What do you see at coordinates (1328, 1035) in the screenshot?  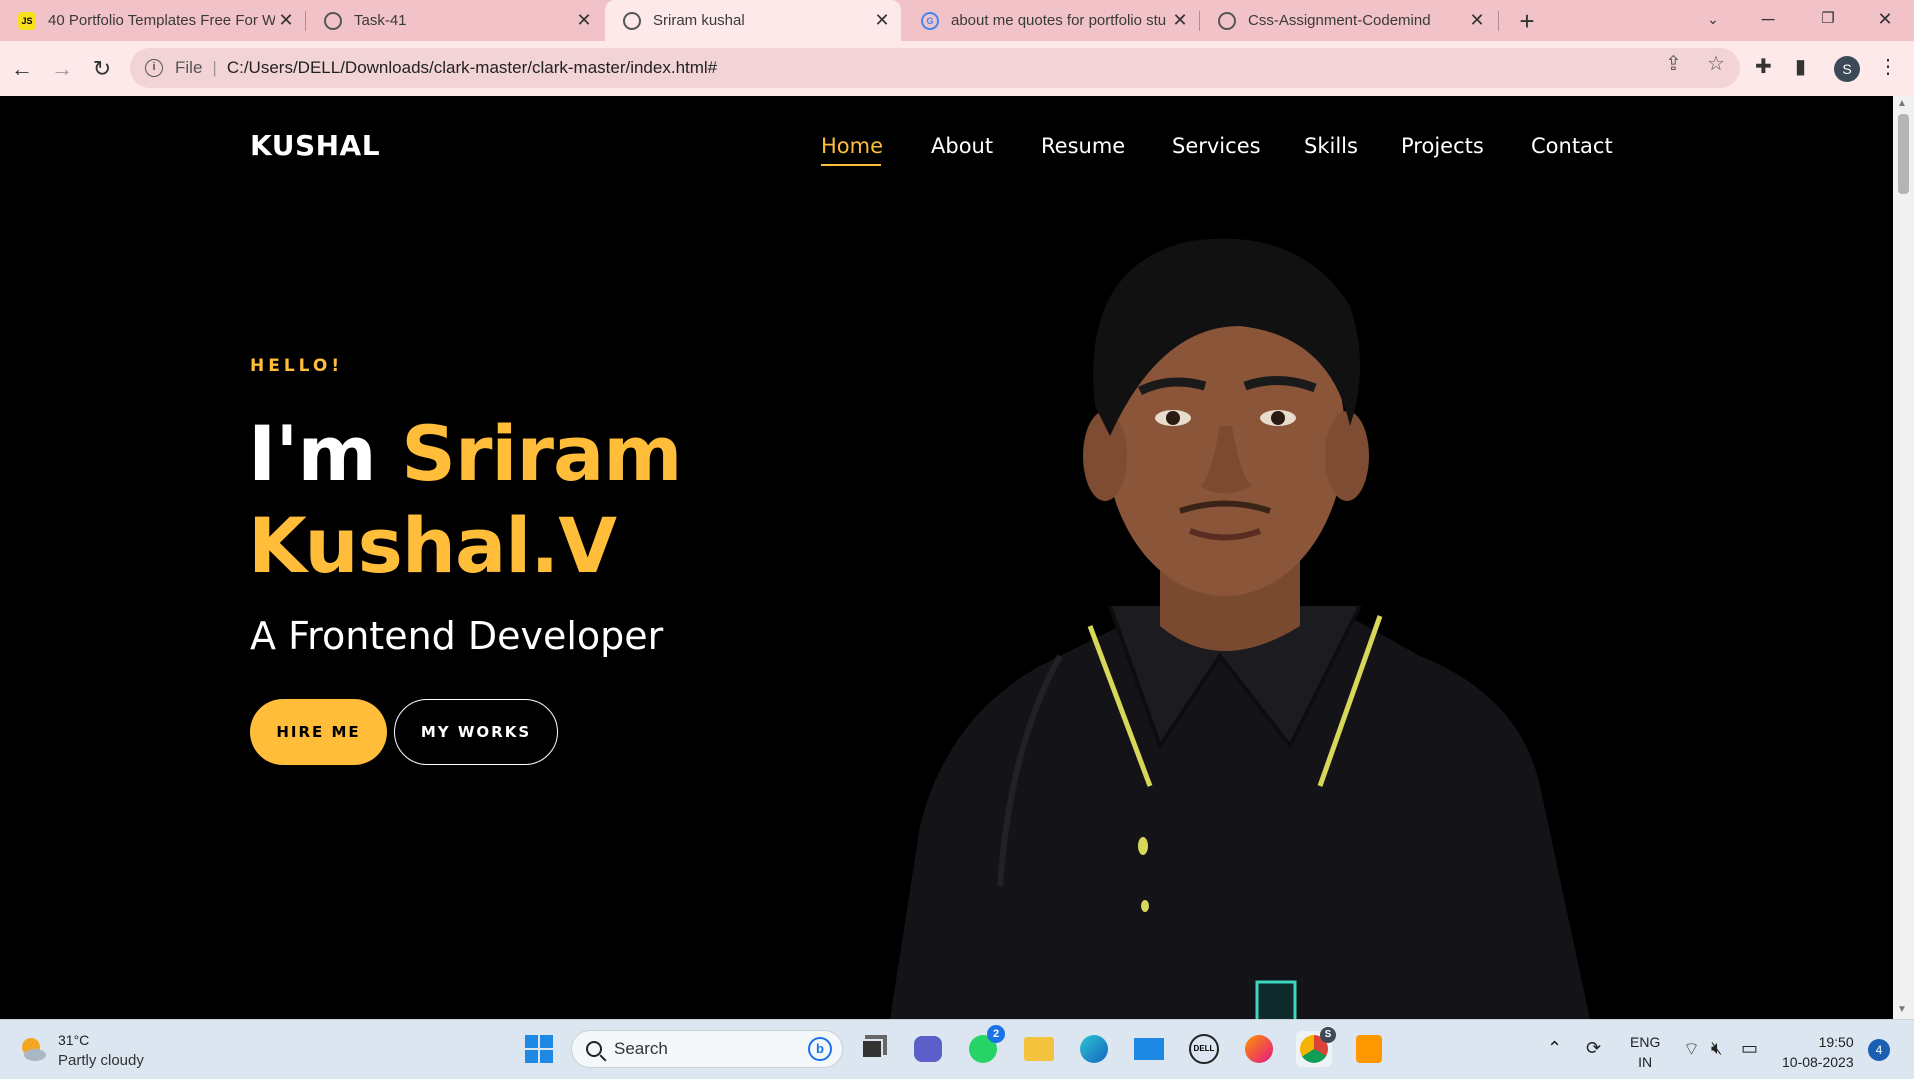 I see `chrome-profile-badge: S` at bounding box center [1328, 1035].